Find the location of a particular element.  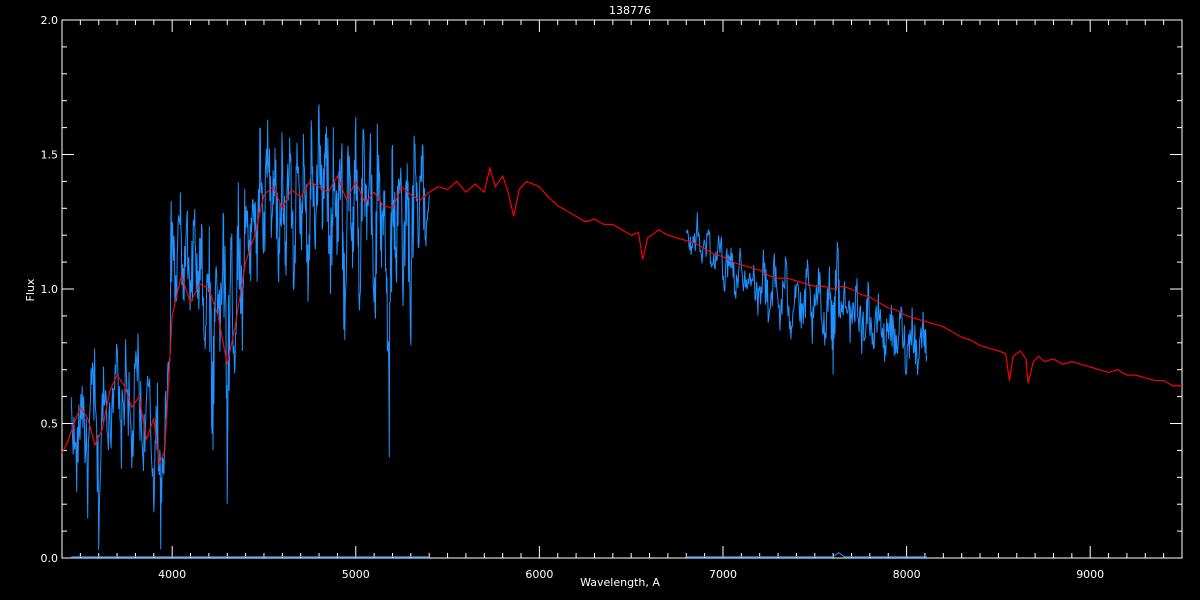

y-tick-label: 2.0 is located at coordinates (50, 20).